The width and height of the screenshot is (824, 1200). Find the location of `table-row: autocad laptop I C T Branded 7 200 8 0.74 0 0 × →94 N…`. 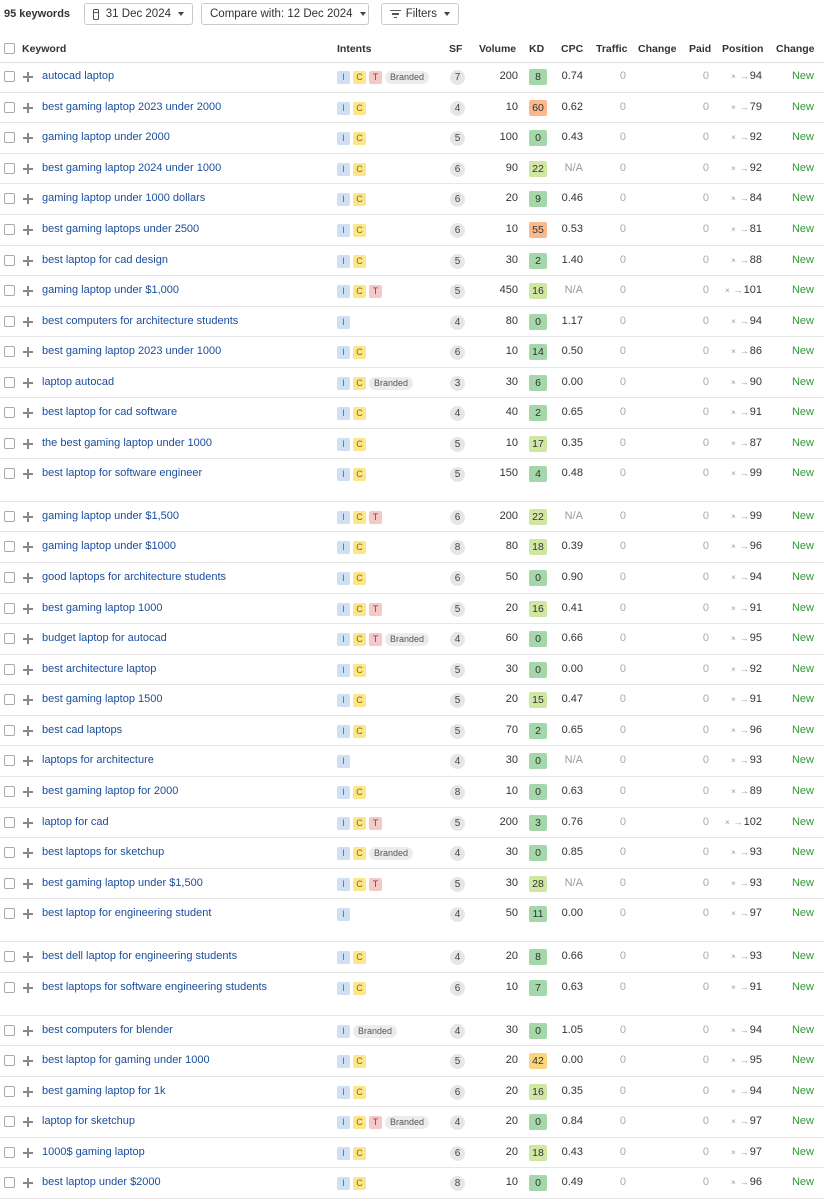

table-row: autocad laptop I C T Branded 7 200 8 0.74 0 0 × →94 N… is located at coordinates (412, 77).